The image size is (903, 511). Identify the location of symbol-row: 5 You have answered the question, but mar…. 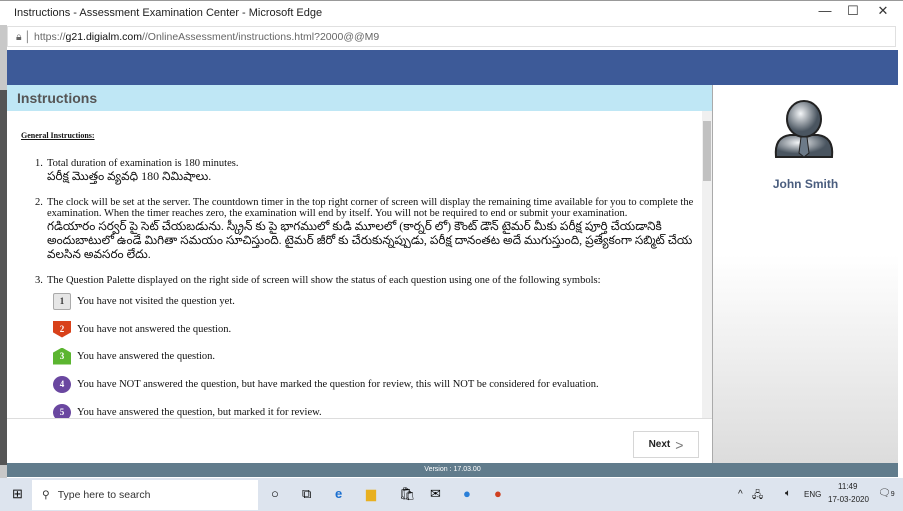
(187, 410).